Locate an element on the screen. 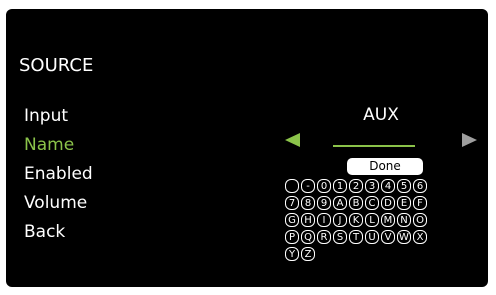  key: L is located at coordinates (372, 220).